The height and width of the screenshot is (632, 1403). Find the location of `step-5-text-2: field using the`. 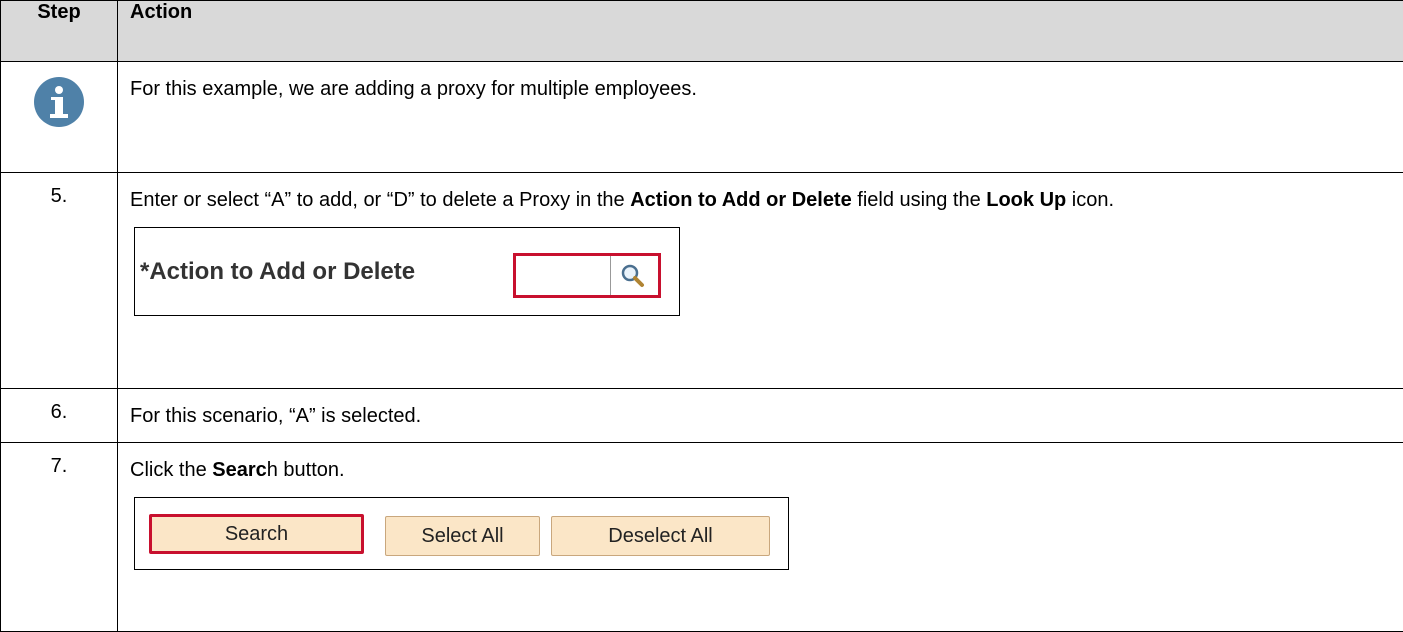

step-5-text-2: field using the is located at coordinates (919, 200).